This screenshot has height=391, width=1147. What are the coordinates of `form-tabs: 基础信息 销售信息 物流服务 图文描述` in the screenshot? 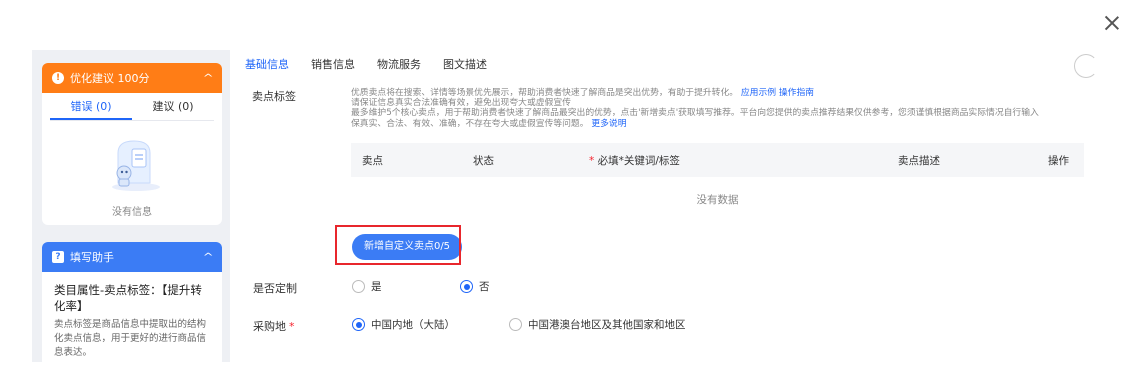 It's located at (366, 65).